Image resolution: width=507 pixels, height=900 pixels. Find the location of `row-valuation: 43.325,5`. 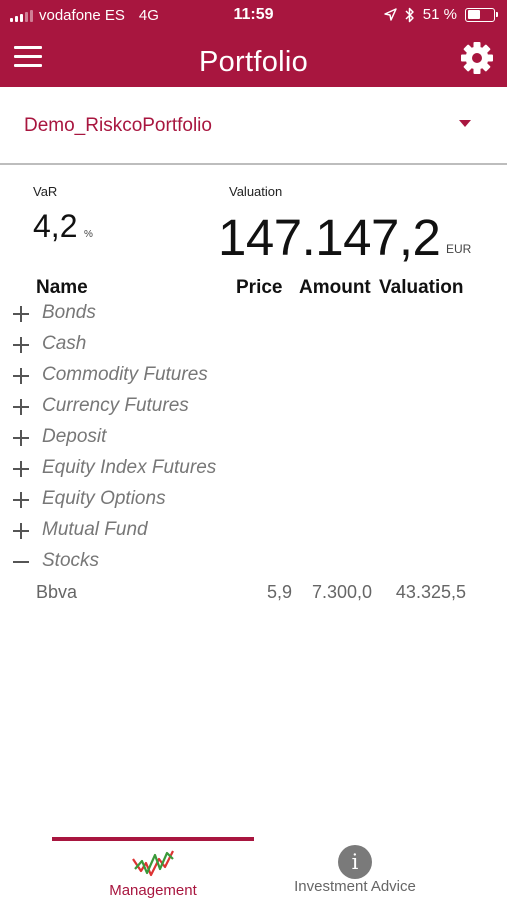

row-valuation: 43.325,5 is located at coordinates (430, 592).